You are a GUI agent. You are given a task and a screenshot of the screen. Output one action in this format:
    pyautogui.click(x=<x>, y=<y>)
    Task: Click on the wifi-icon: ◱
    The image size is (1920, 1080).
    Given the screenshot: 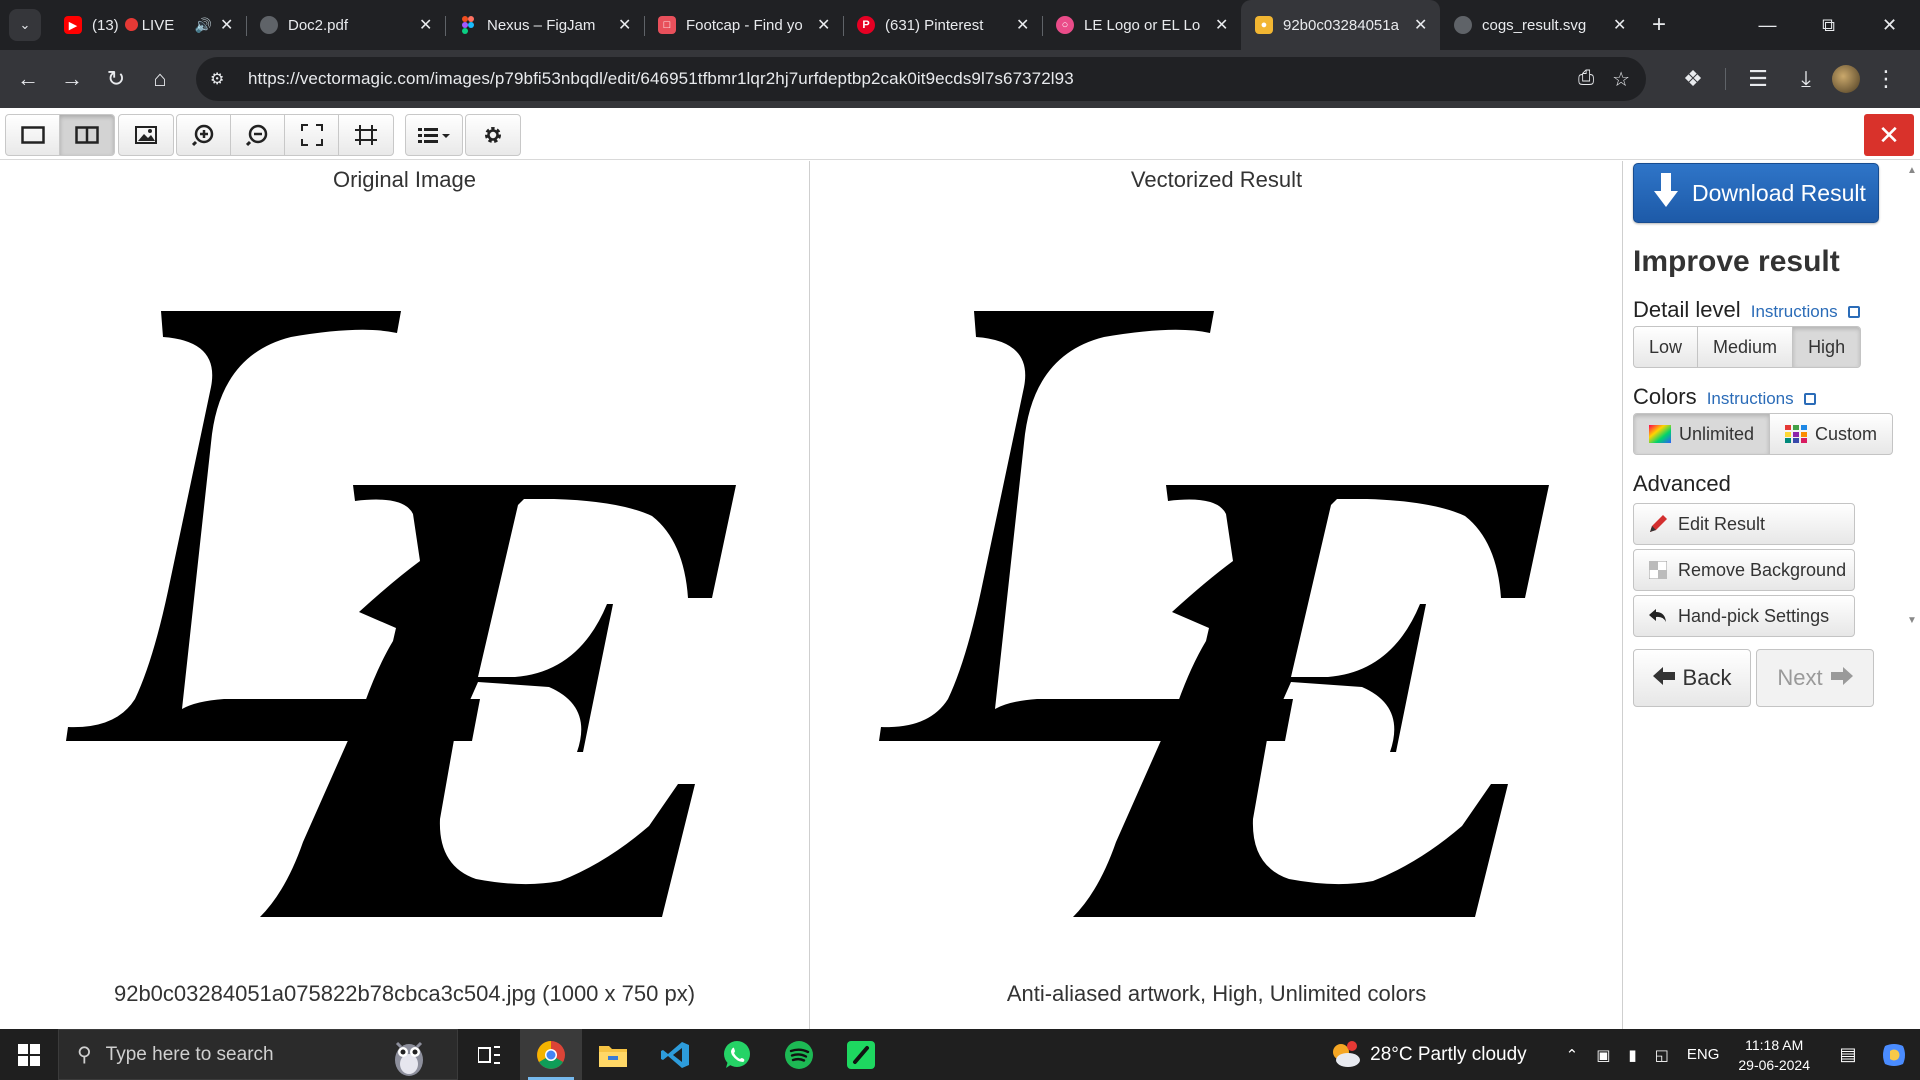 What is the action you would take?
    pyautogui.click(x=1662, y=1055)
    